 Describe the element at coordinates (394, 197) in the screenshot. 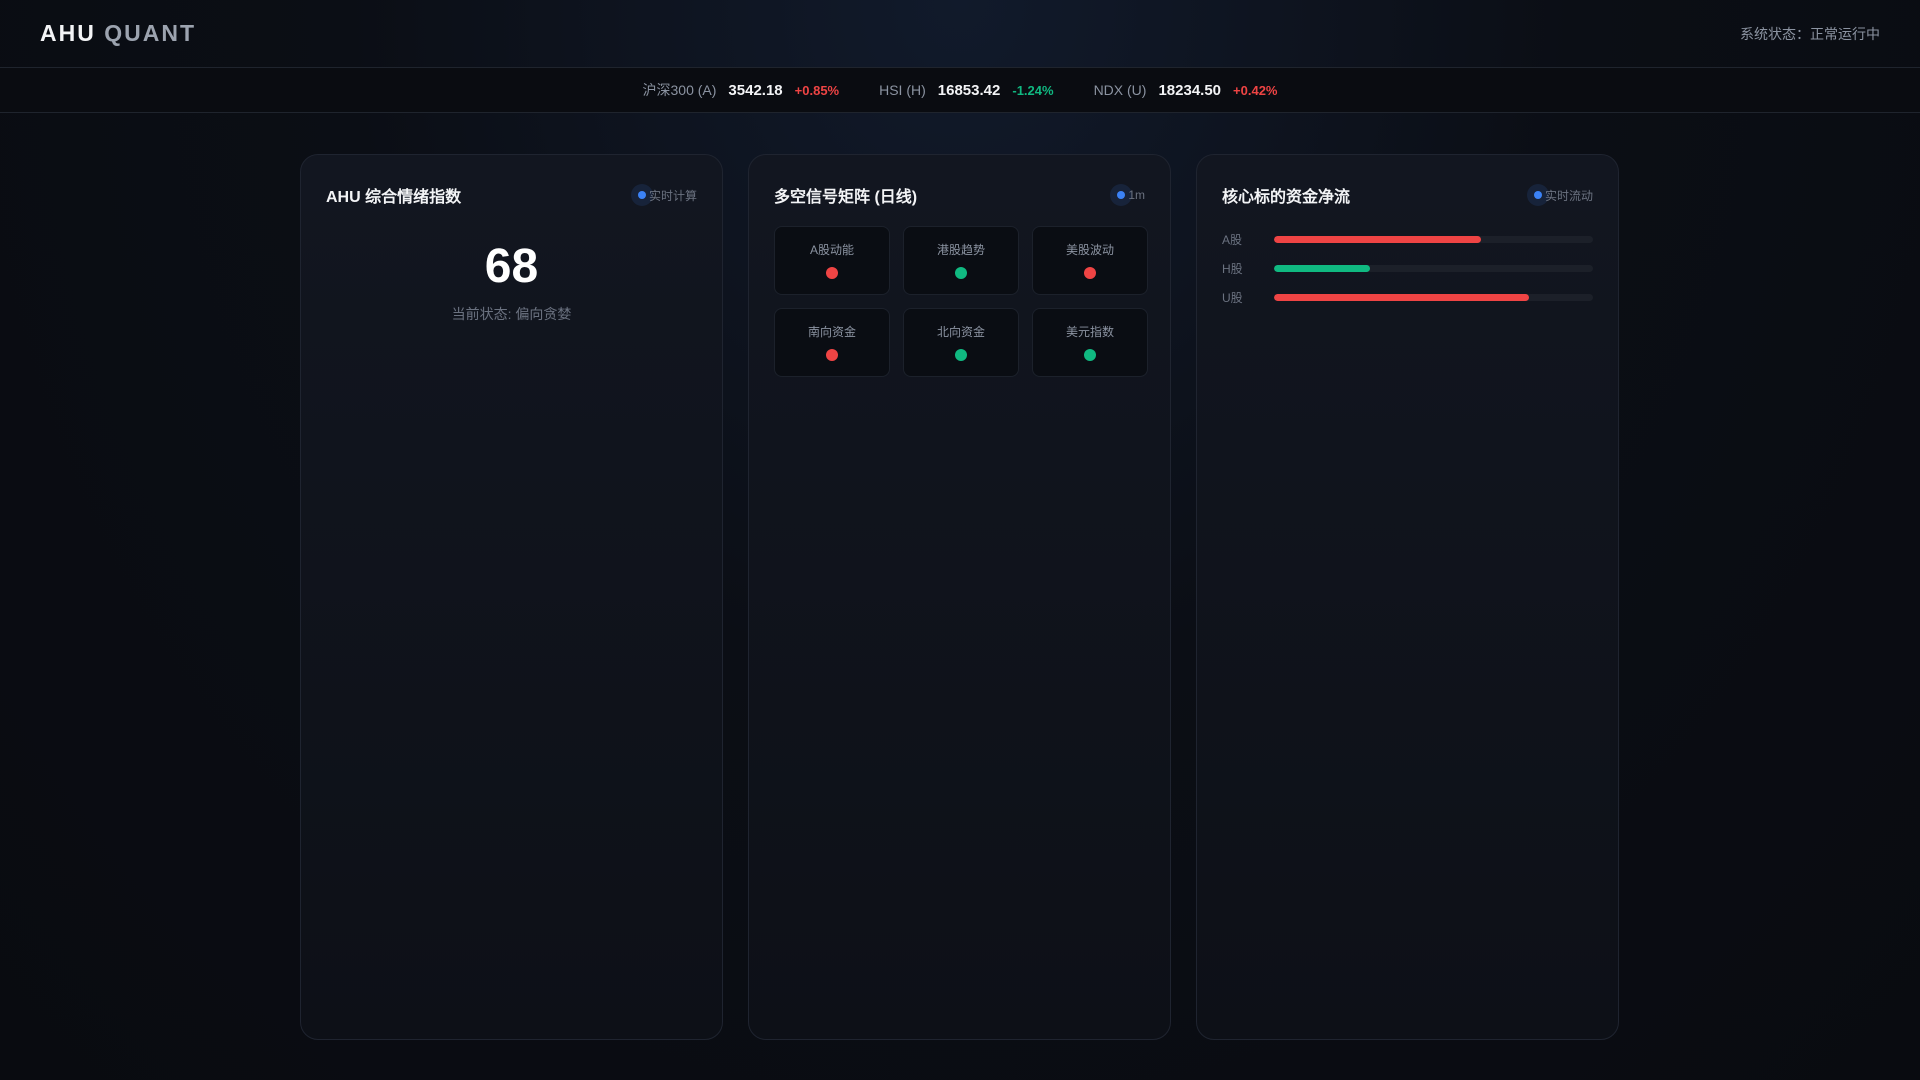

I see `card-title: AHU 综合情绪指数` at that location.